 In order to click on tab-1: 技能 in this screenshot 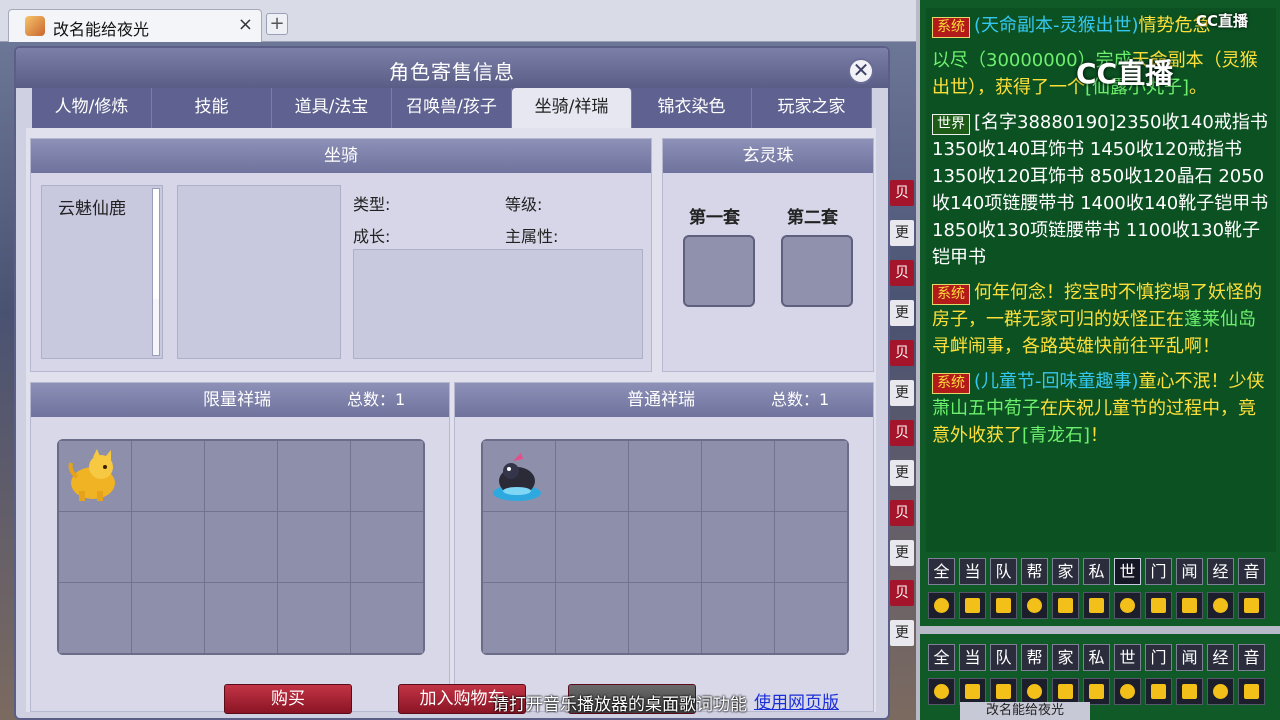, I will do `click(212, 108)`.